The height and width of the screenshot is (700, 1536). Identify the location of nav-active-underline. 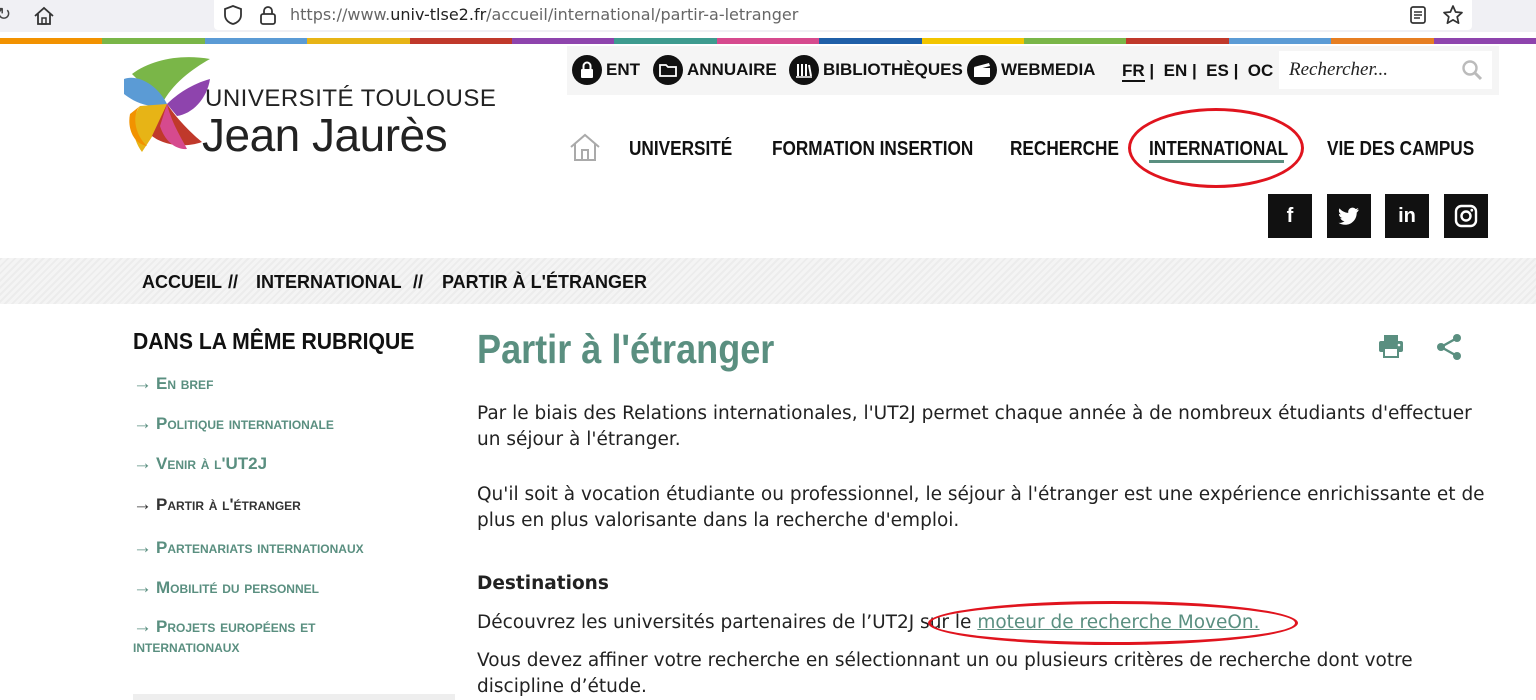
(1216, 161).